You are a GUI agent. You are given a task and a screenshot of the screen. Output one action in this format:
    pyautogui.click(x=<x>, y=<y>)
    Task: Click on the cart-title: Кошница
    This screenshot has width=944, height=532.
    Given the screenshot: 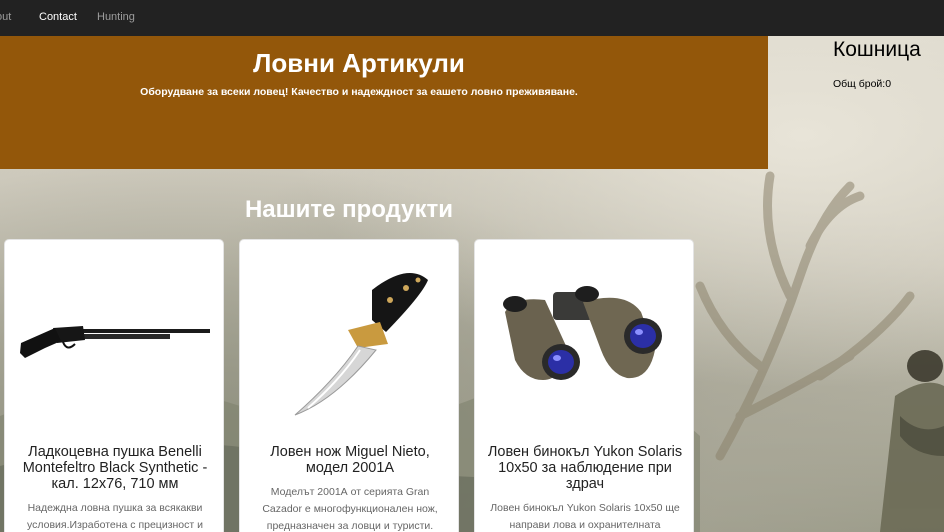 What is the action you would take?
    pyautogui.click(x=877, y=49)
    